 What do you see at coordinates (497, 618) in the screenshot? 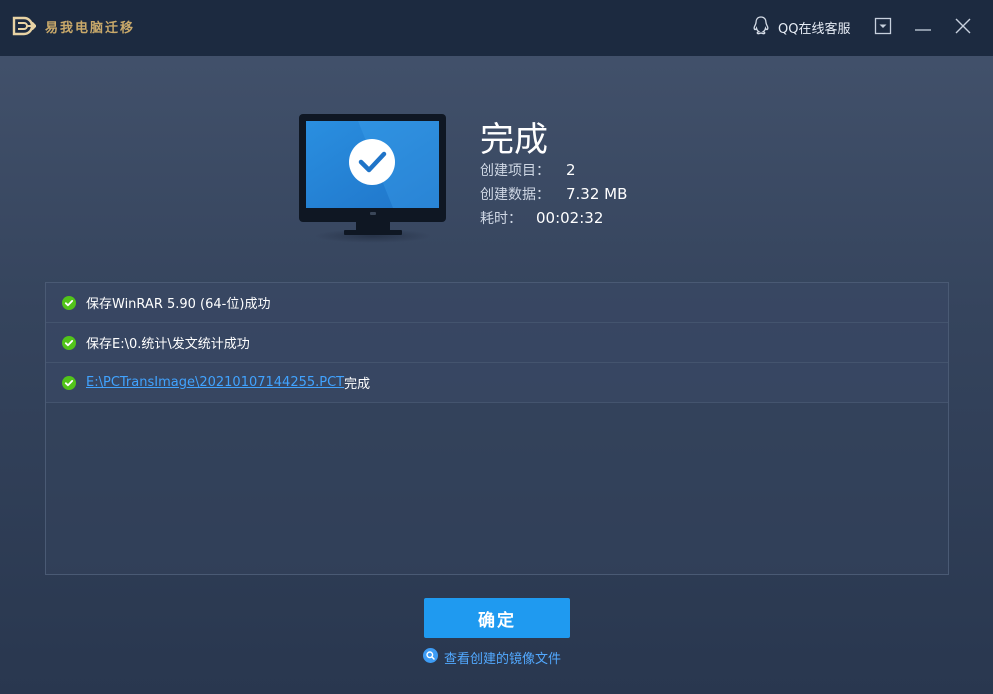
I see `ok-button: 确定` at bounding box center [497, 618].